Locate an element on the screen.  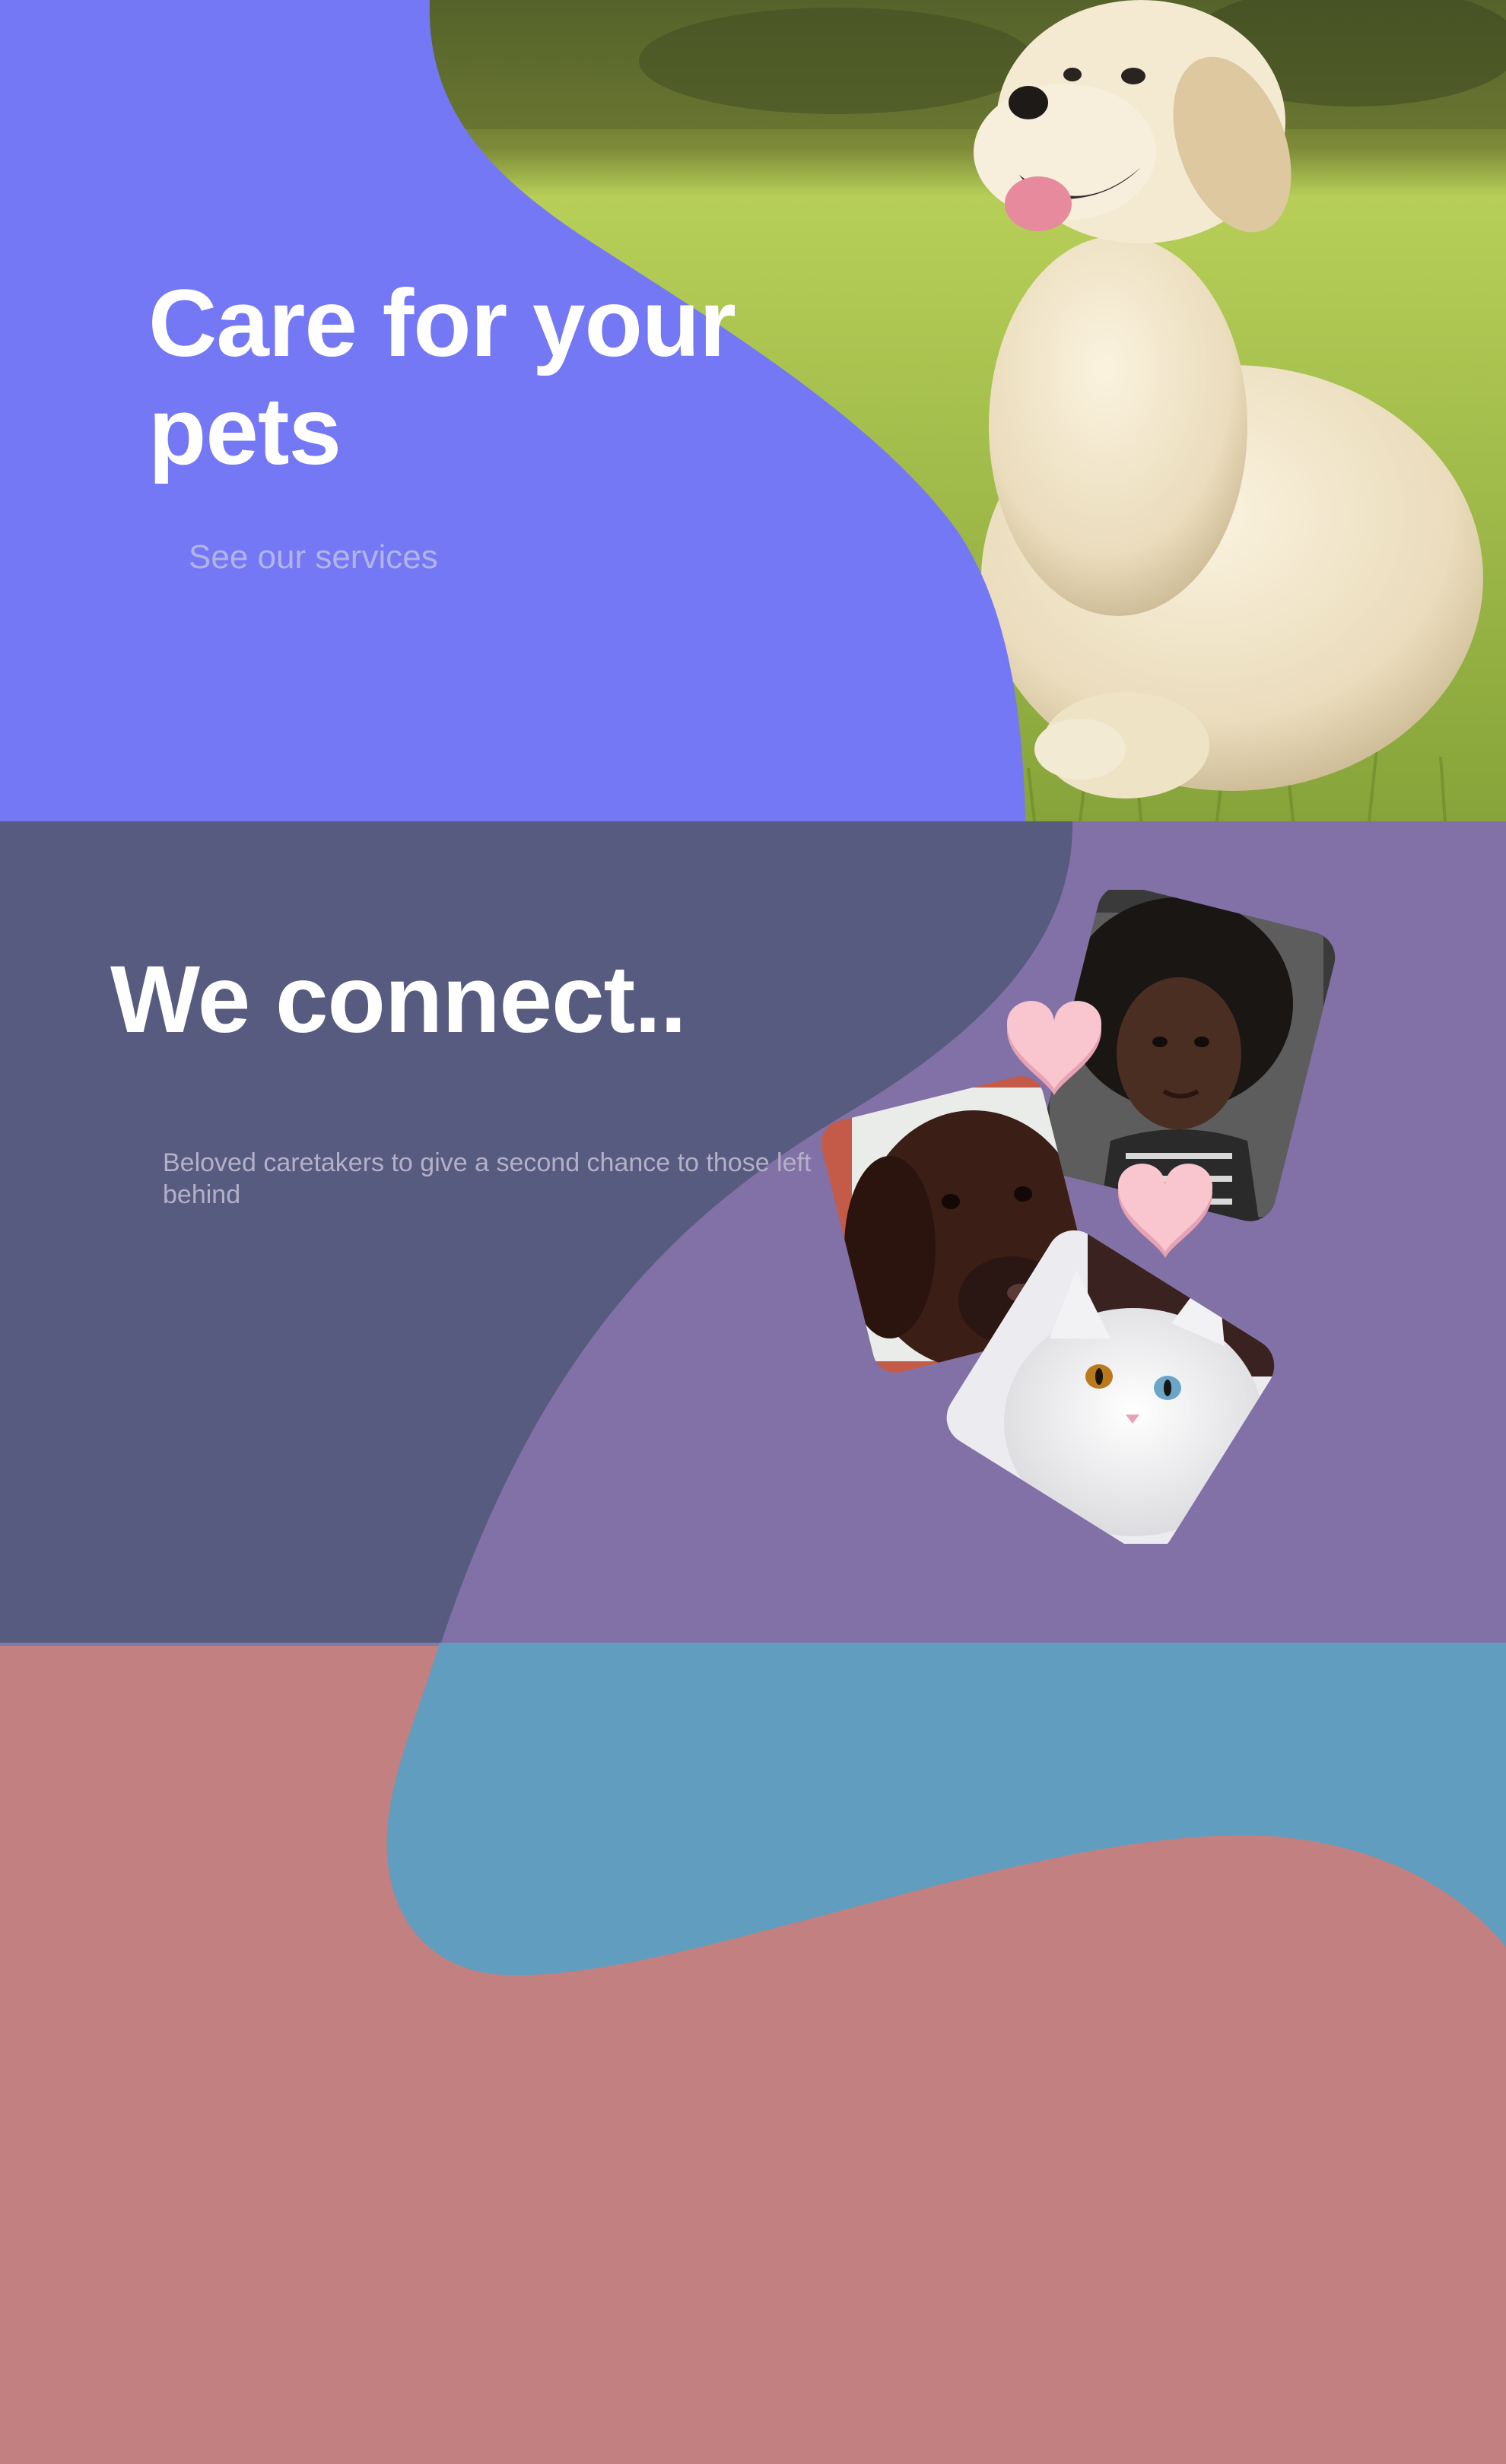
connect-collage is located at coordinates (1080, 1217).